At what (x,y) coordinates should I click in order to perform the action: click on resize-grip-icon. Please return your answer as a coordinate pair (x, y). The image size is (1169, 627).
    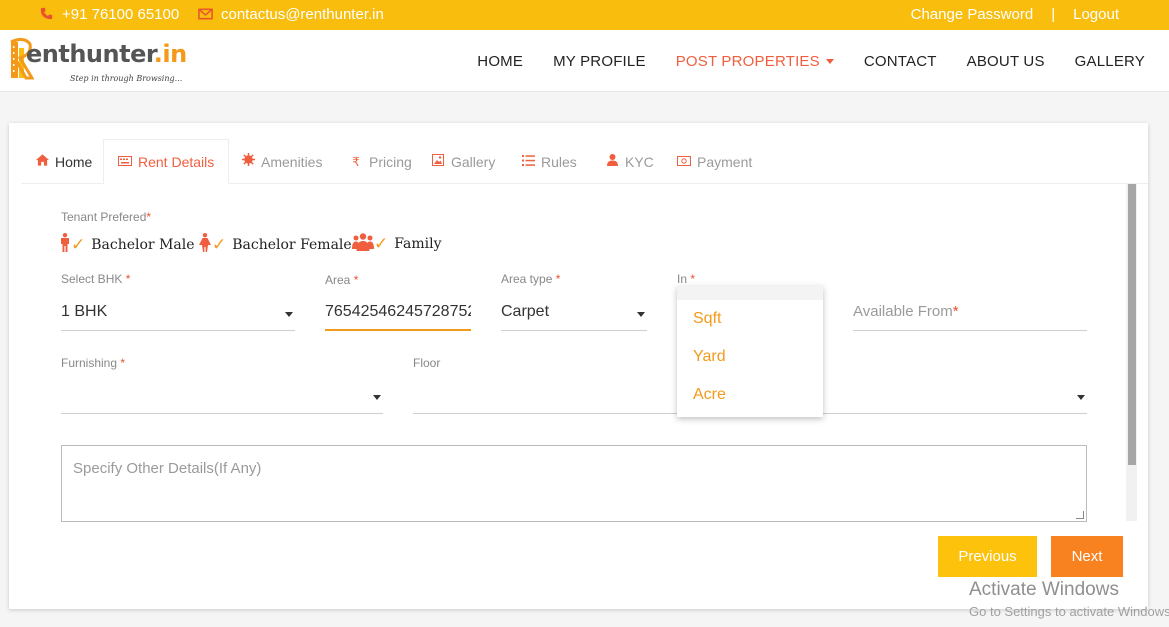
    Looking at the image, I should click on (1080, 515).